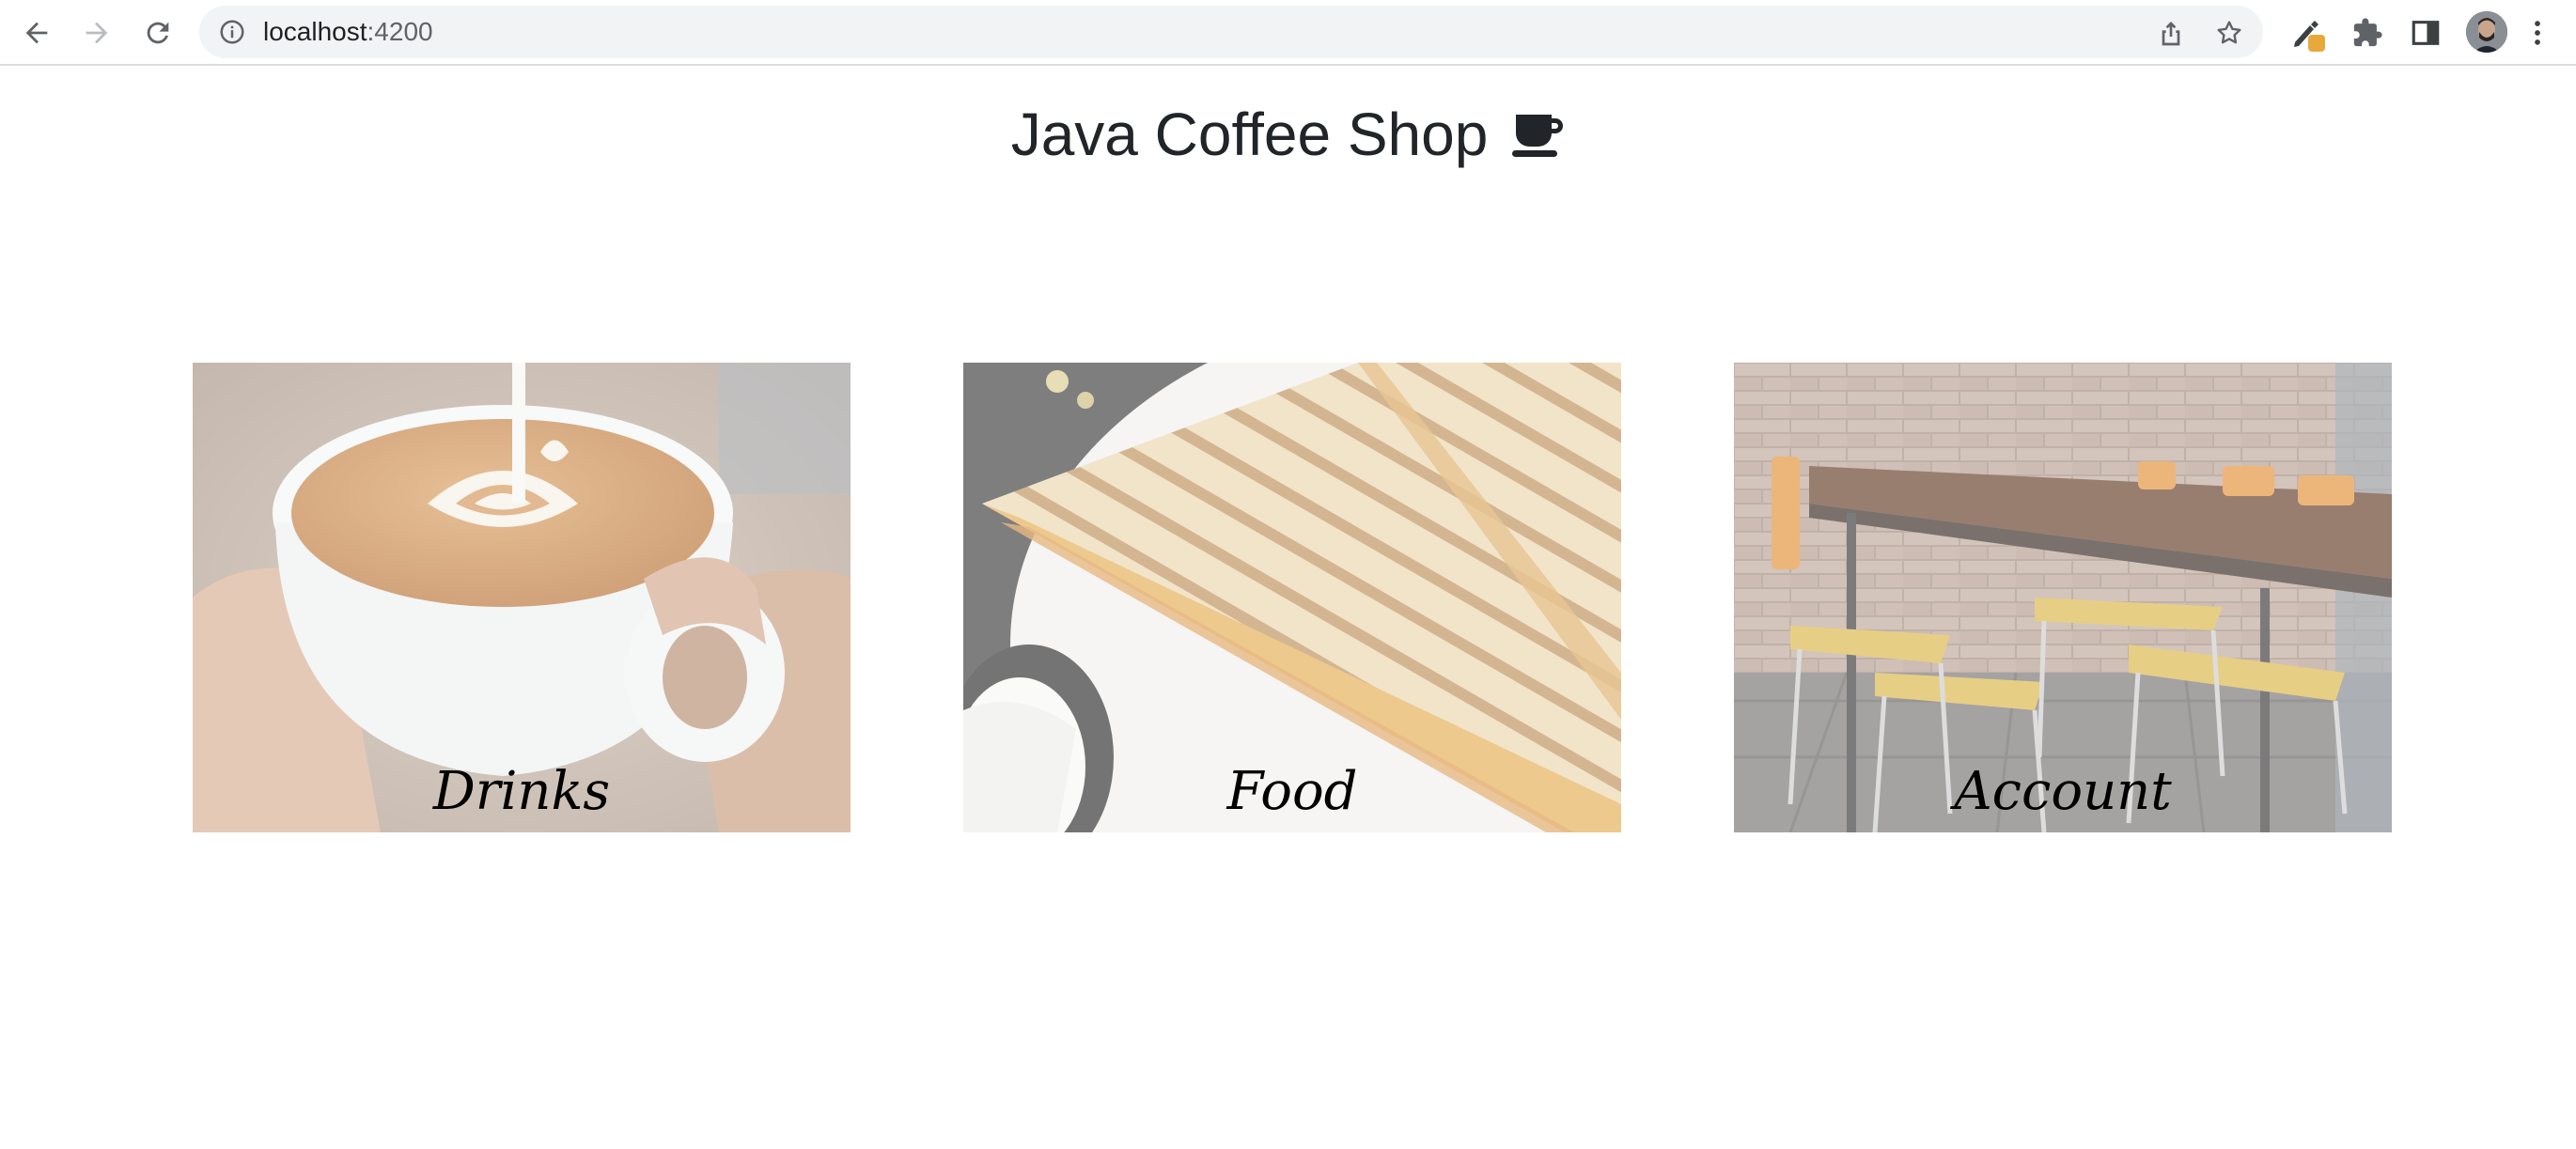  Describe the element at coordinates (2309, 37) in the screenshot. I see `pen-extension-icon` at that location.